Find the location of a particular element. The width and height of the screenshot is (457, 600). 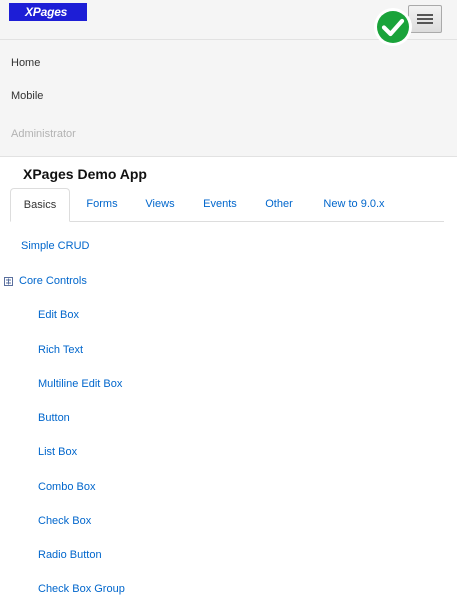

nav-item-mobile: Mobile is located at coordinates (27, 96).